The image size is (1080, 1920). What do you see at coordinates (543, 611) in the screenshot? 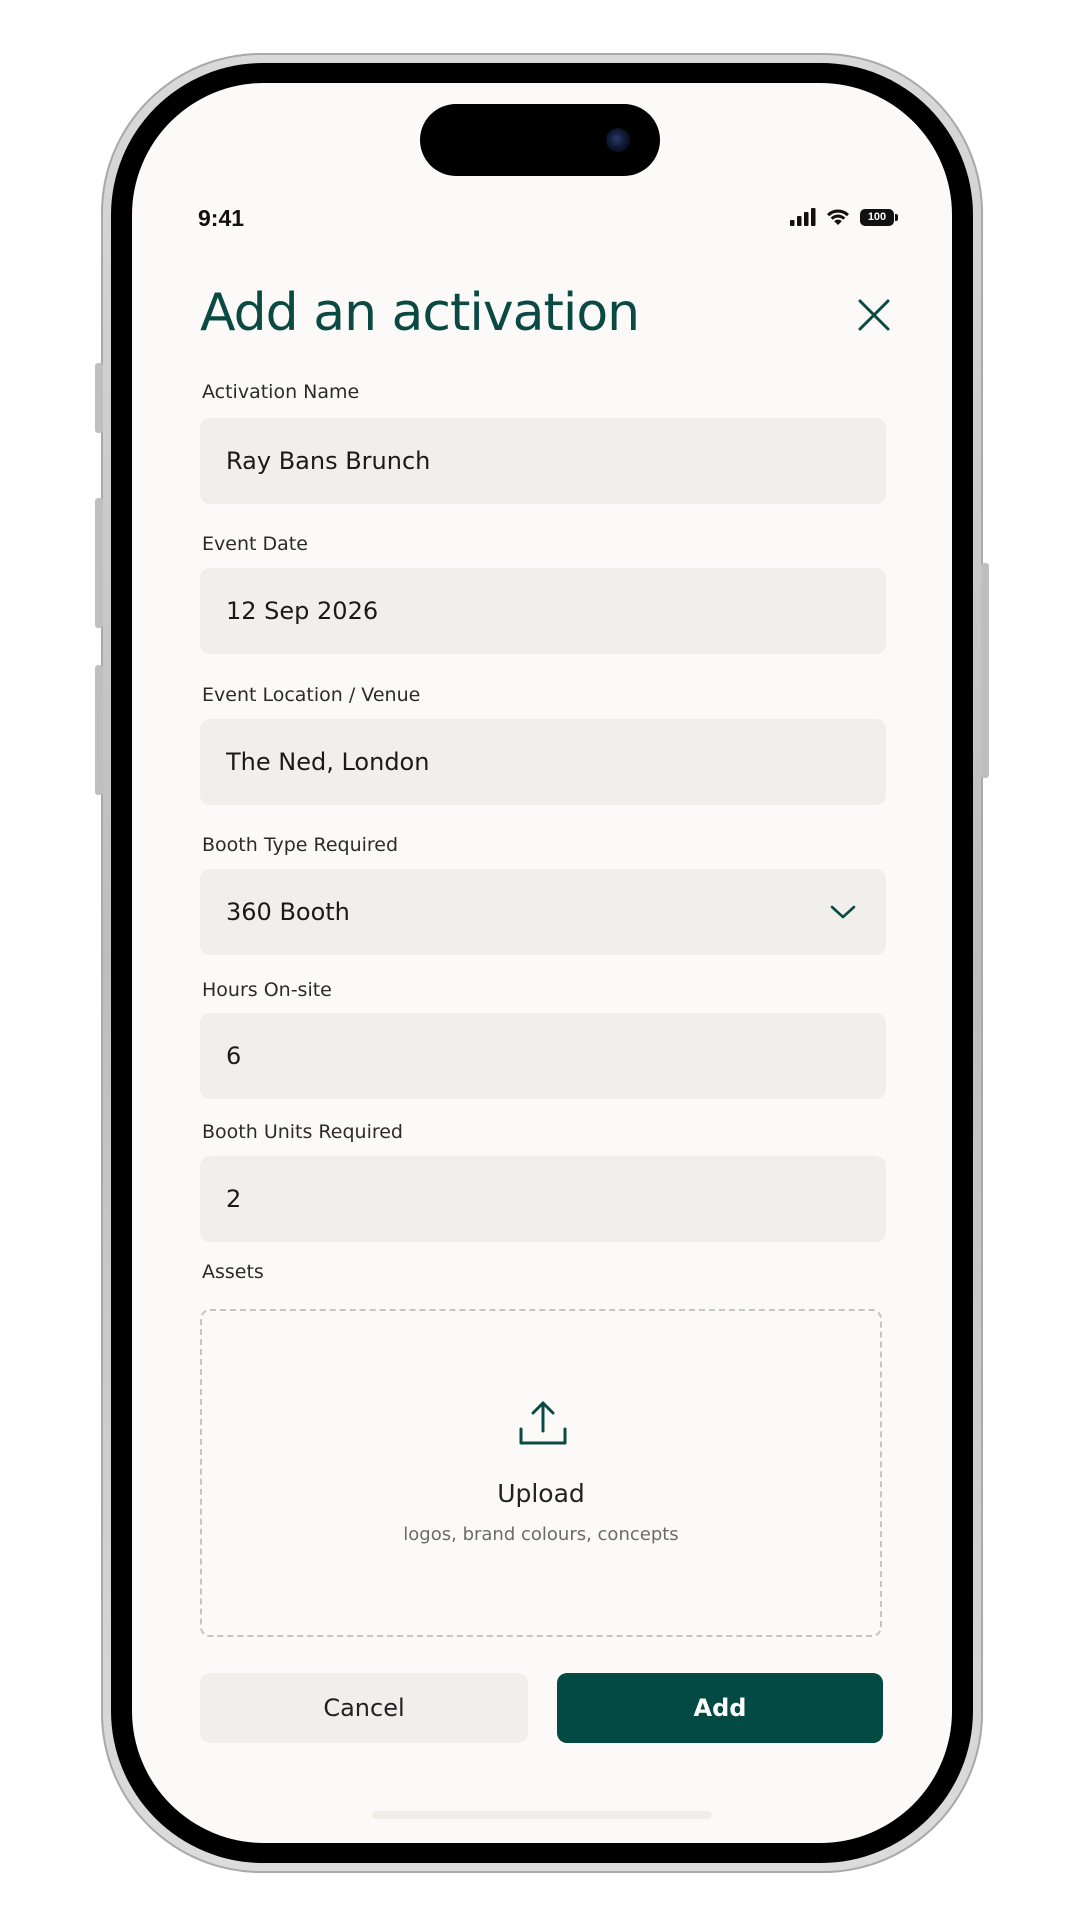
I see `event-date-input` at bounding box center [543, 611].